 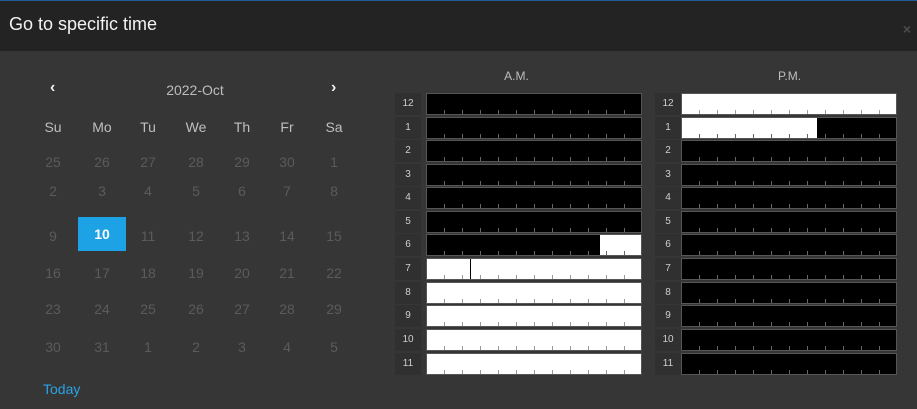 I want to click on pm-hour-label: 1, so click(x=668, y=128).